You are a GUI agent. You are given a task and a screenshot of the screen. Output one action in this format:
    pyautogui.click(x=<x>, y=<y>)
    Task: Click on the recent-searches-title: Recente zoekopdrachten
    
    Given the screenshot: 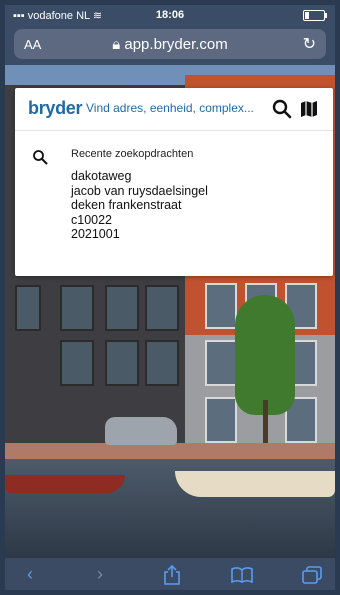 What is the action you would take?
    pyautogui.click(x=132, y=154)
    